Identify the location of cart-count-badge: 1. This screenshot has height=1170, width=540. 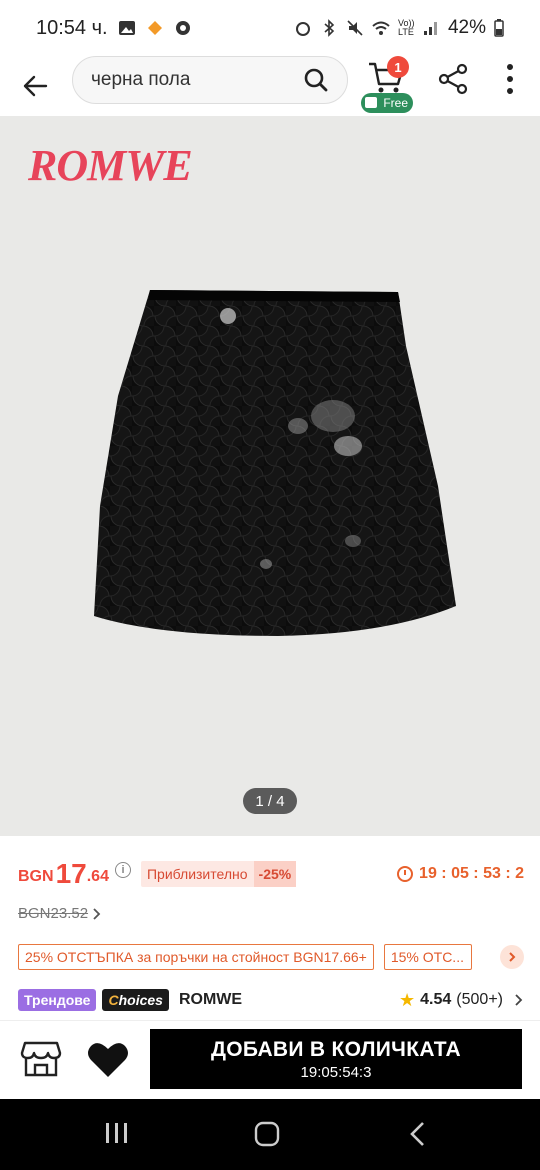
(398, 67).